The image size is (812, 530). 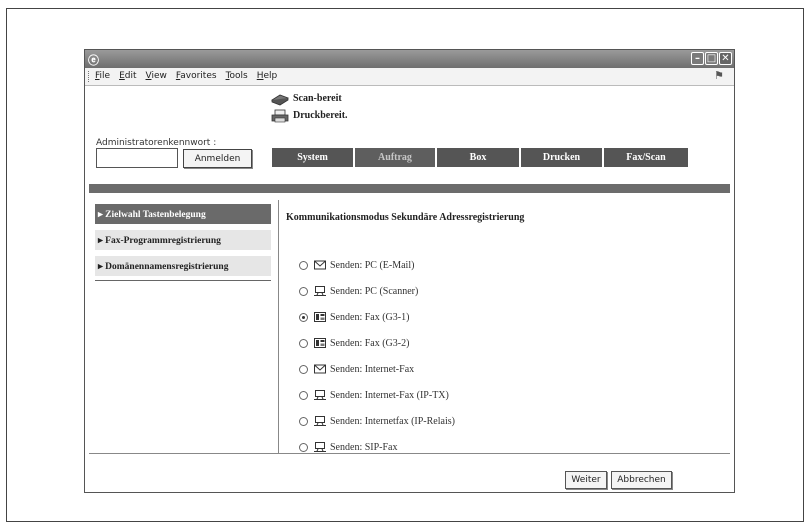 I want to click on option-internetfax-ip-relais: Senden: Internetfax (IP-Relais), so click(x=377, y=421).